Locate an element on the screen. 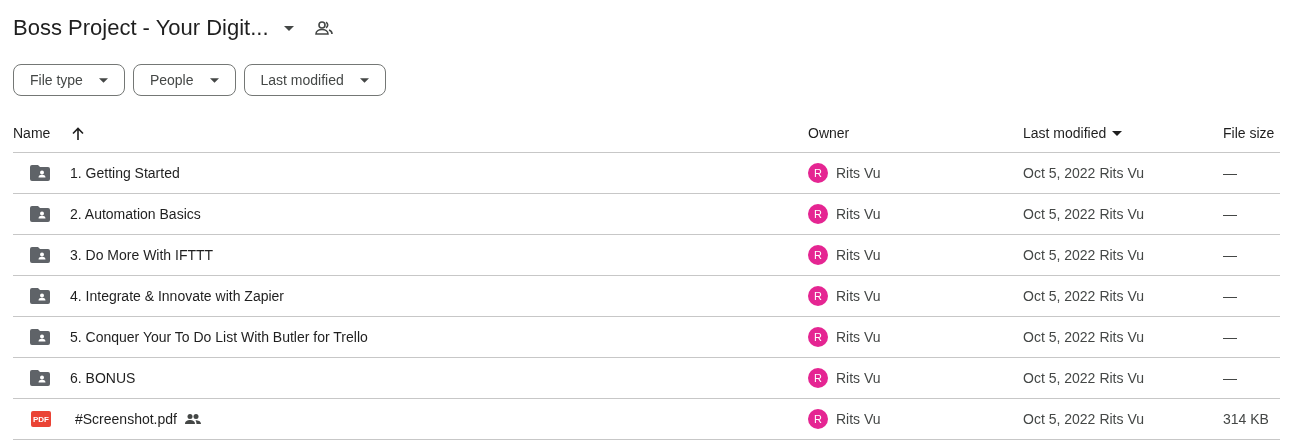 The height and width of the screenshot is (447, 1294). file-name: 5. Conquer Your To Do List With Butler for Trello is located at coordinates (219, 337).